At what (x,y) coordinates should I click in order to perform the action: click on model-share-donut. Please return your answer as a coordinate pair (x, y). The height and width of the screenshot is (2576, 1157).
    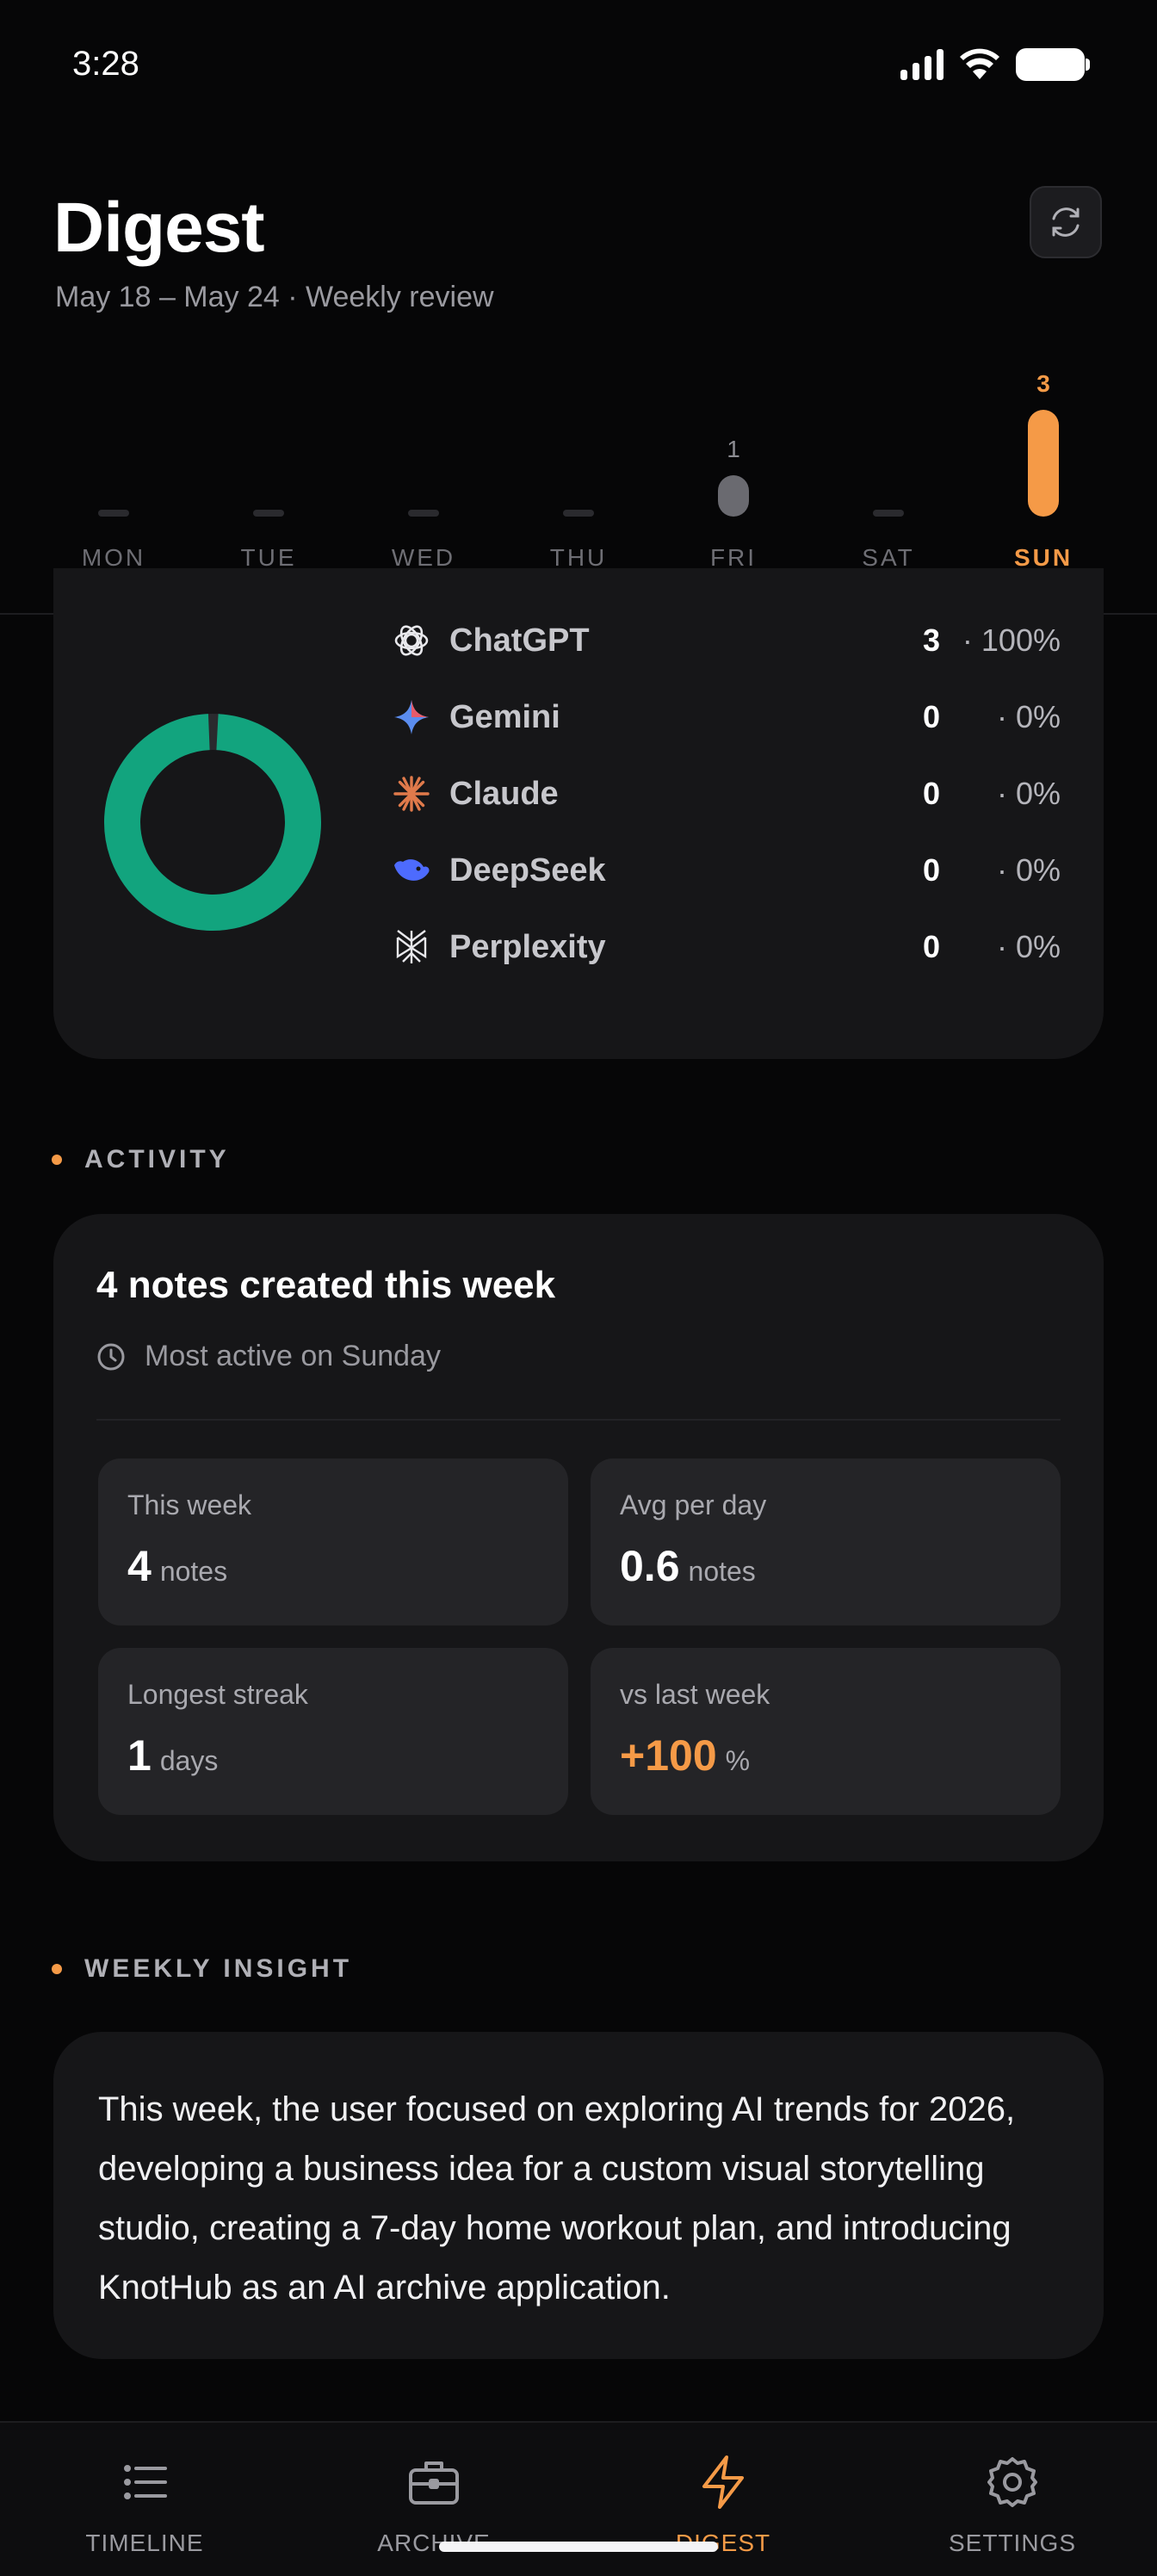
    Looking at the image, I should click on (212, 823).